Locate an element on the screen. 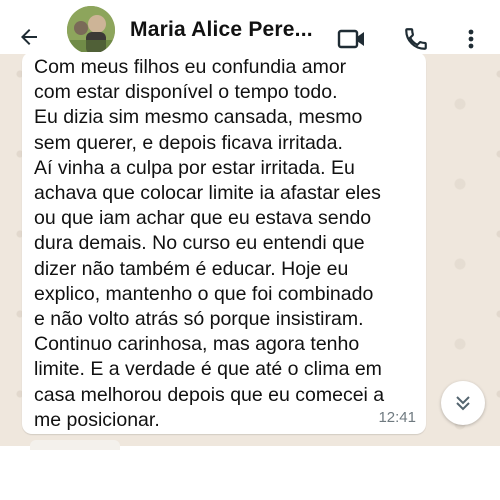 The height and width of the screenshot is (500, 500). video-call-icon is located at coordinates (350, 39).